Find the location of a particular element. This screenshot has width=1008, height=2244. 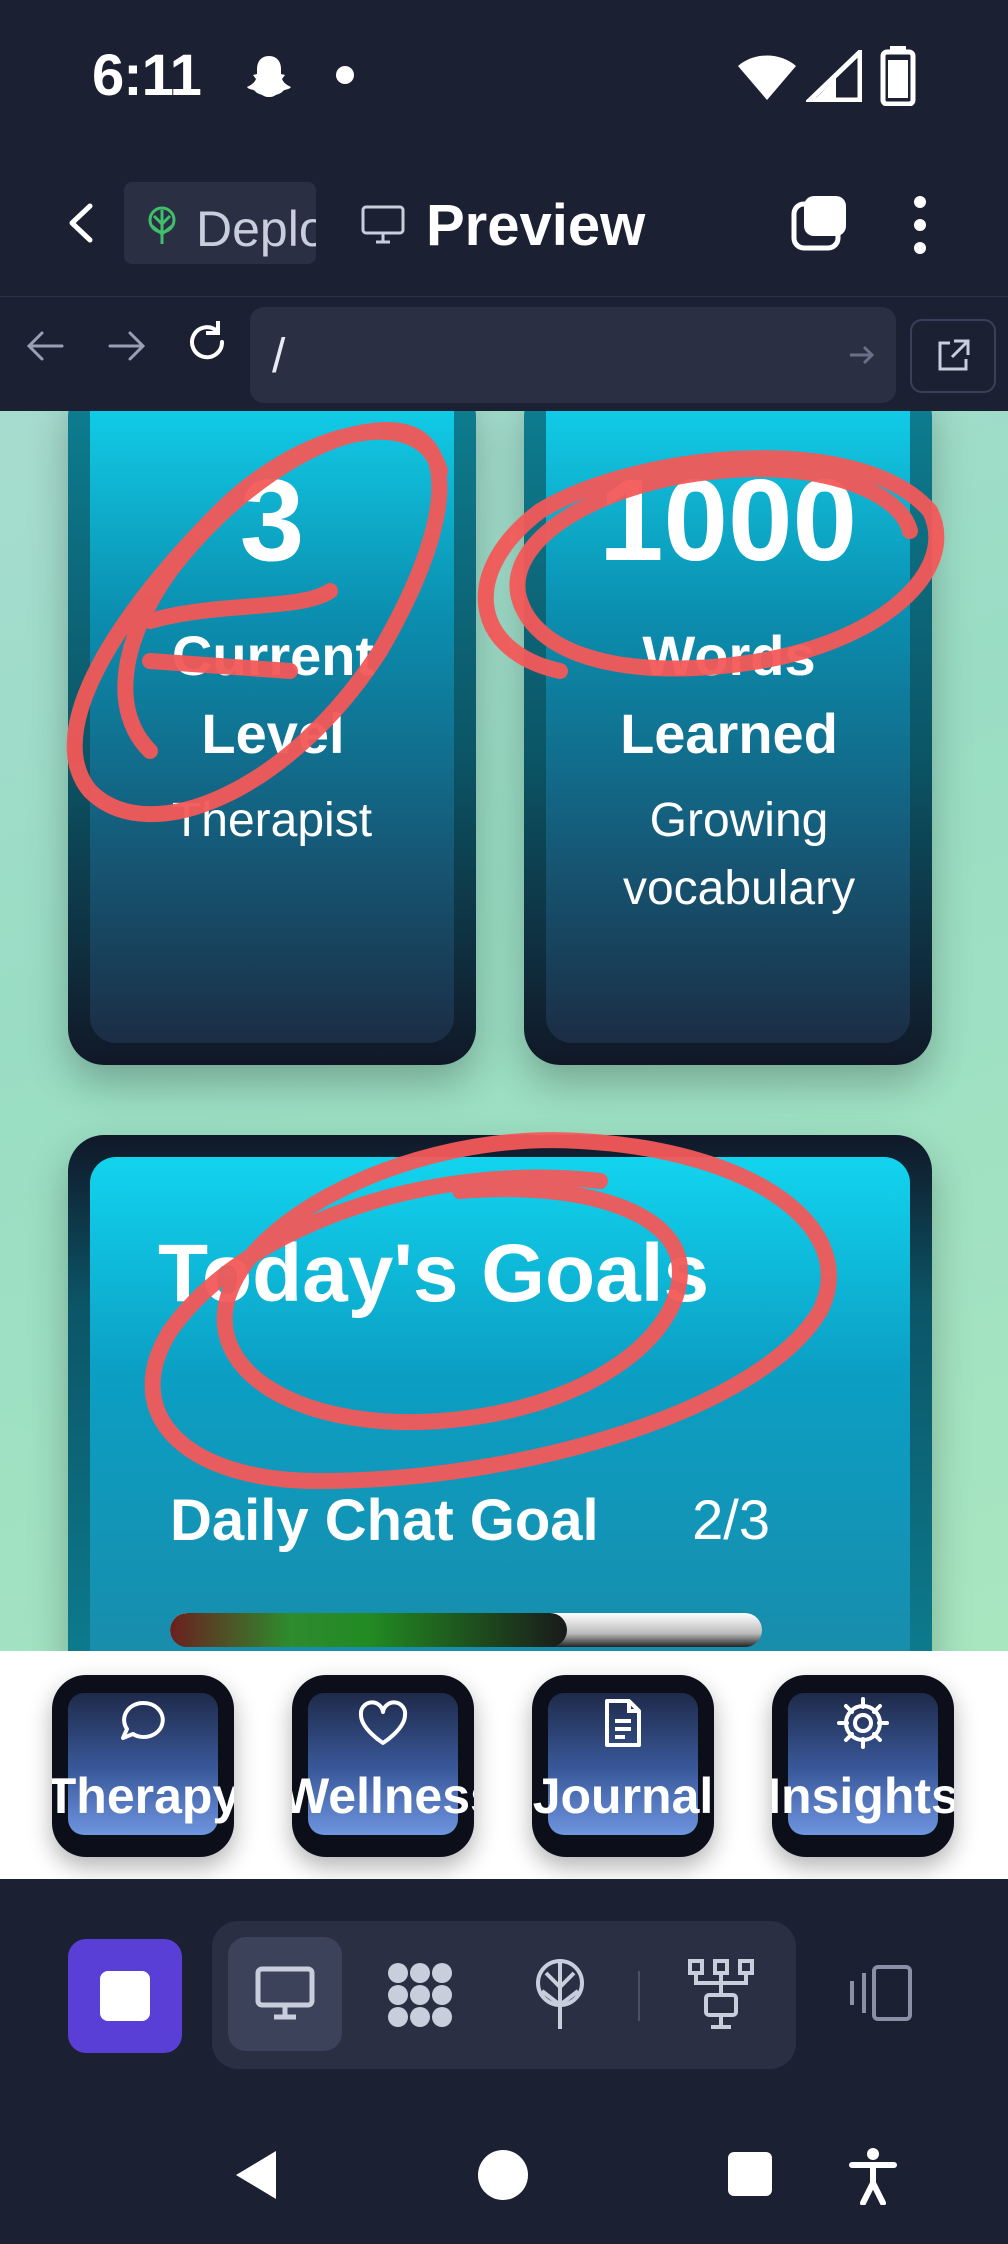

arrow-right-icon is located at coordinates (127, 346).